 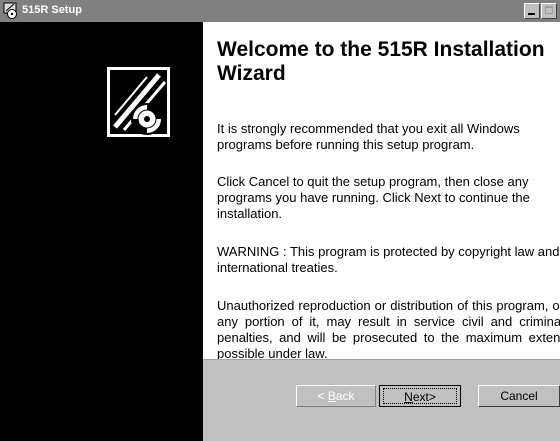 I want to click on next-button-focus-rect: Next>, so click(x=420, y=396).